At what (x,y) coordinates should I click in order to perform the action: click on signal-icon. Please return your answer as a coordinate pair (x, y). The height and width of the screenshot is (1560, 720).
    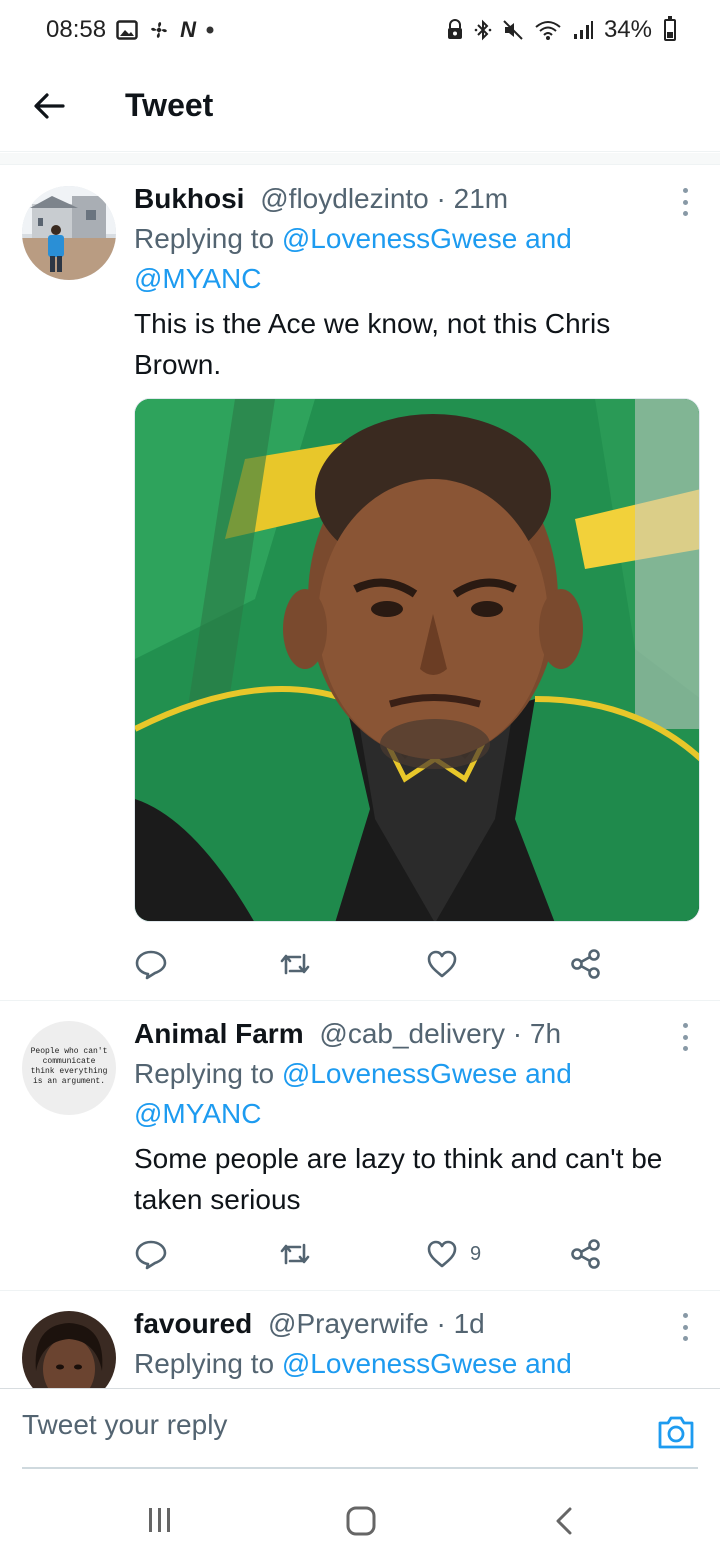
    Looking at the image, I should click on (583, 30).